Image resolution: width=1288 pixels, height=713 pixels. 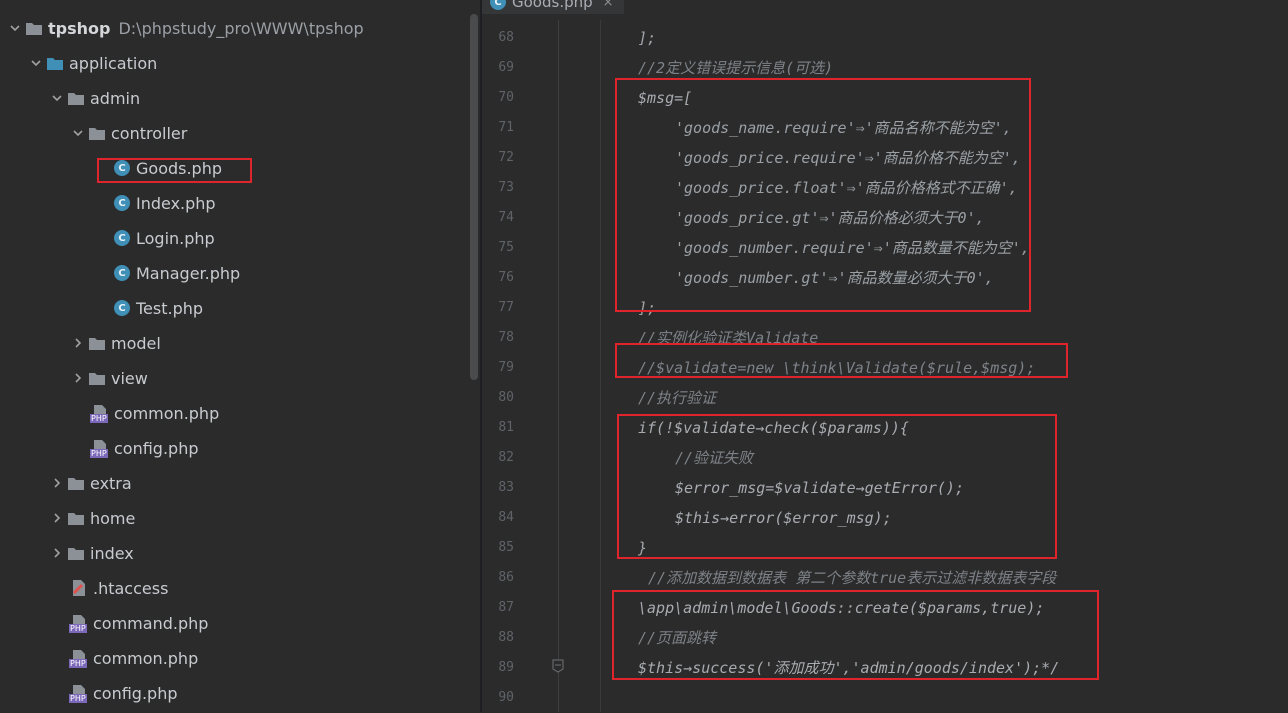 What do you see at coordinates (506, 637) in the screenshot?
I see `line-number: 88` at bounding box center [506, 637].